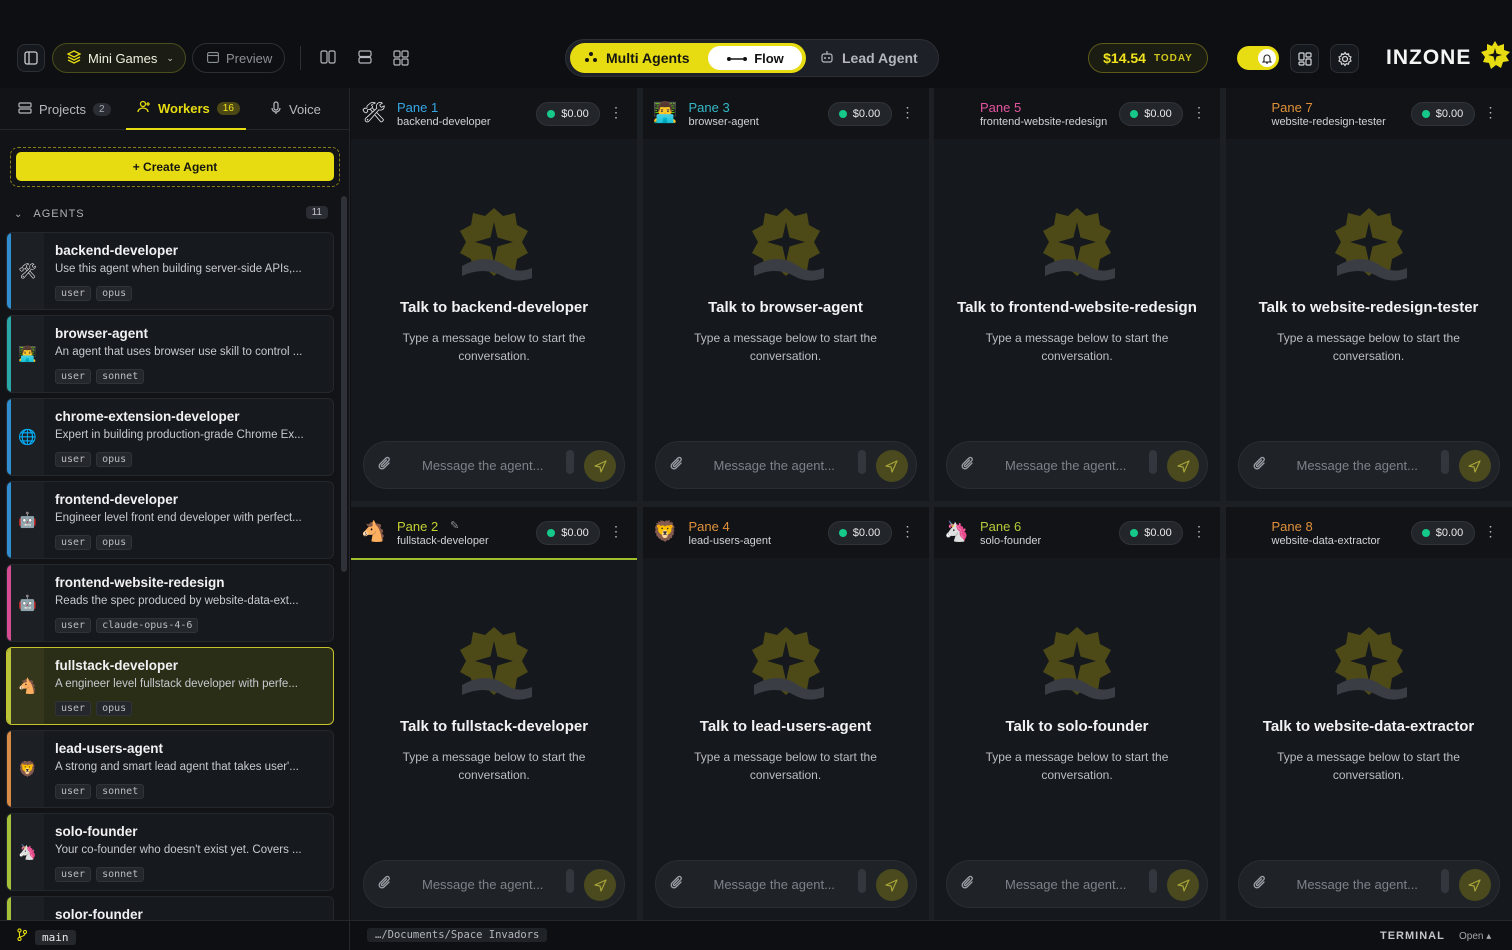  I want to click on preview-button: Preview, so click(238, 58).